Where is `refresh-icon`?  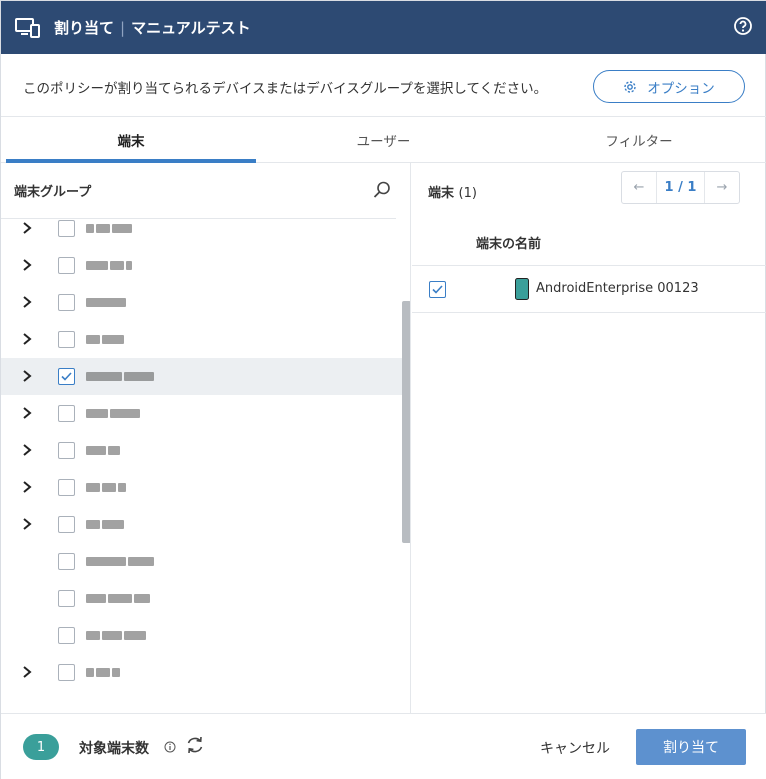
refresh-icon is located at coordinates (195, 745).